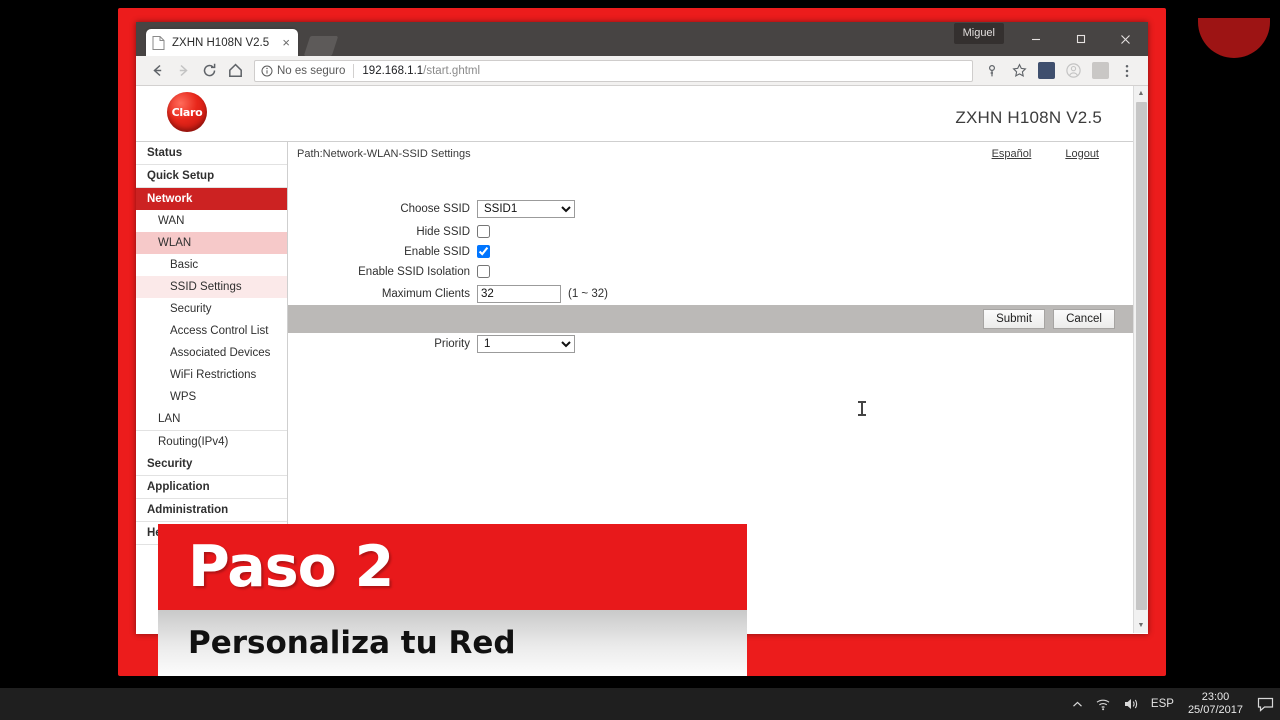 The height and width of the screenshot is (720, 1280). What do you see at coordinates (613, 70) in the screenshot?
I see `address-bar: No es seguro 192.168.1.1/start.ghtml` at bounding box center [613, 70].